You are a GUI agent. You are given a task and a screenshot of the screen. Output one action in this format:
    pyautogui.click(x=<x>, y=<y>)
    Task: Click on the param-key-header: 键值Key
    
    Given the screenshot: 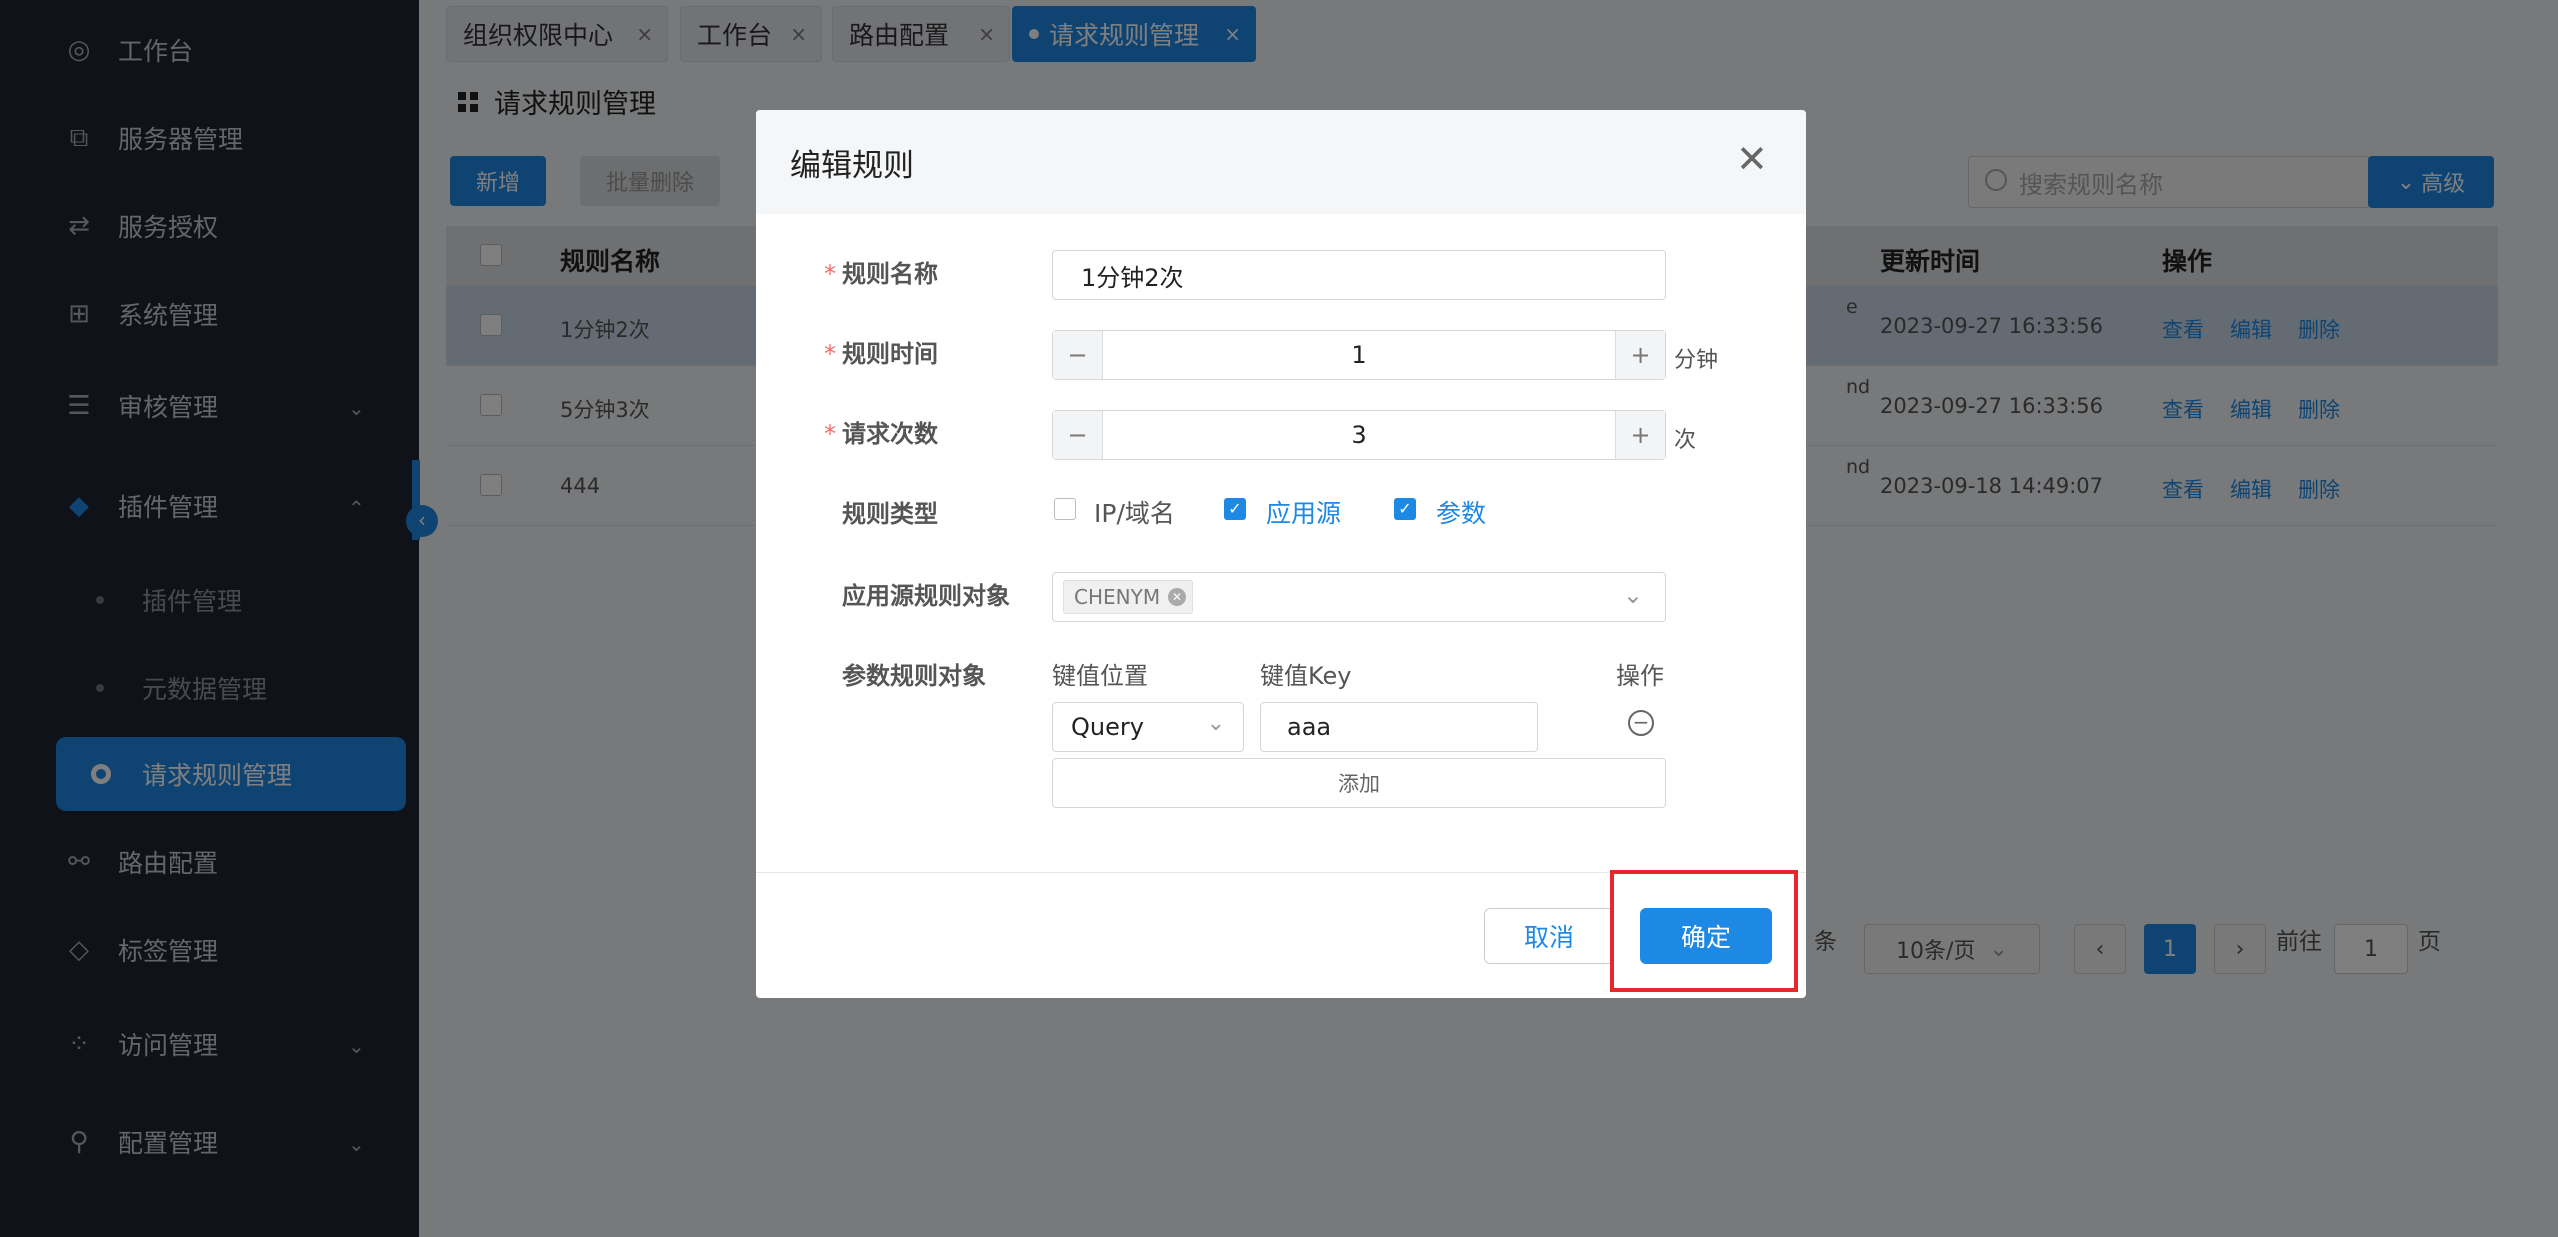 What is the action you would take?
    pyautogui.click(x=1306, y=676)
    